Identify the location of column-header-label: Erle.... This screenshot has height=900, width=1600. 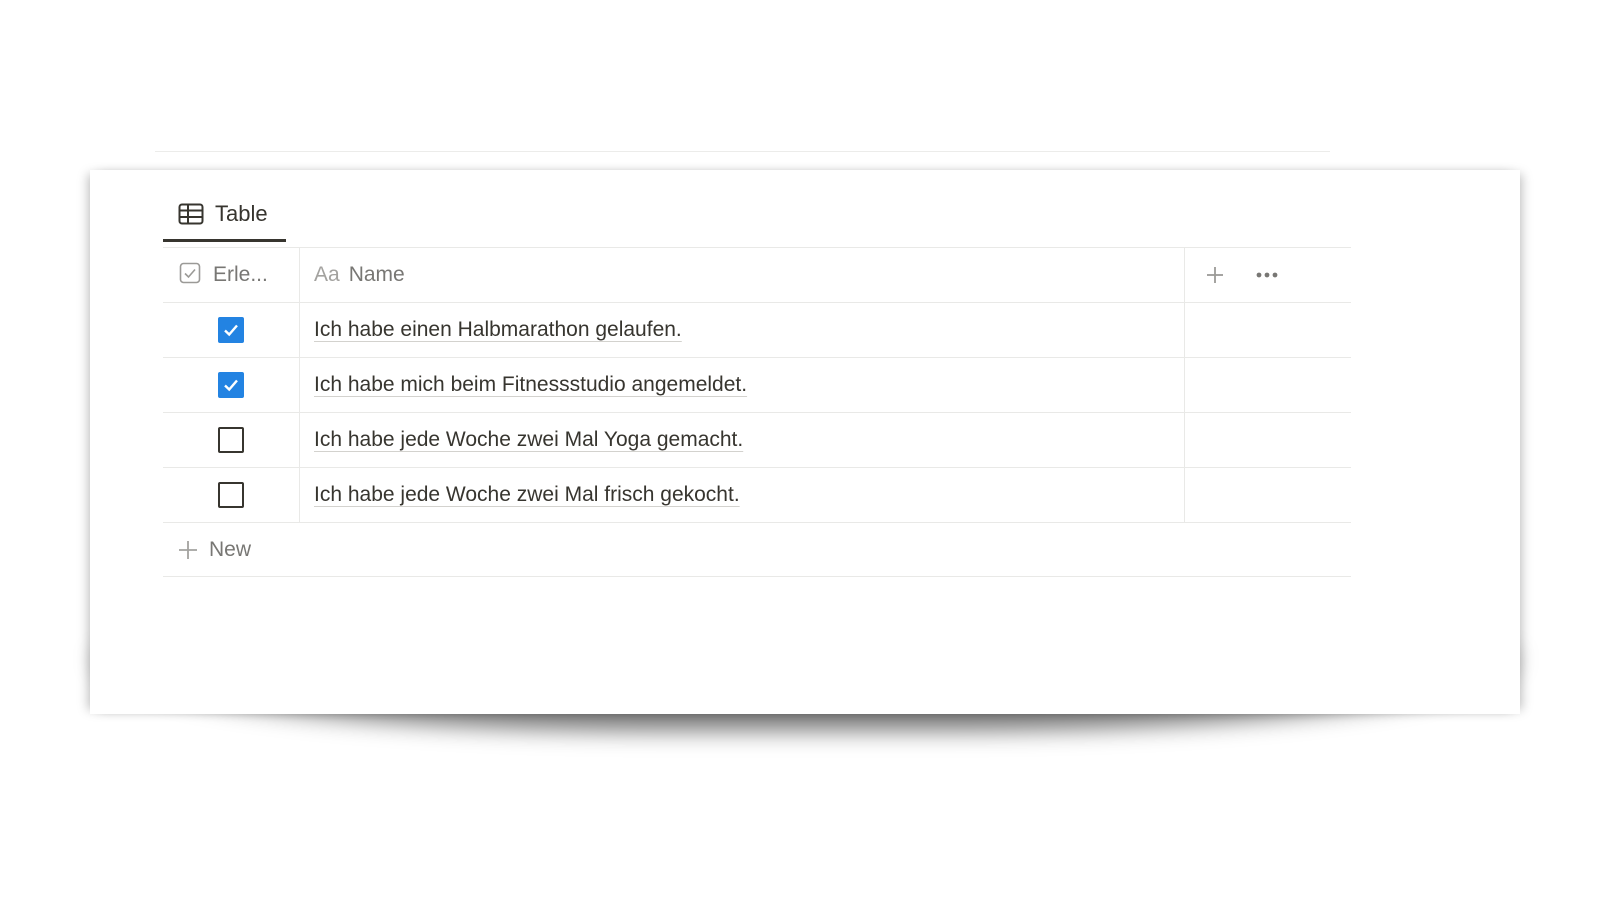
(240, 274).